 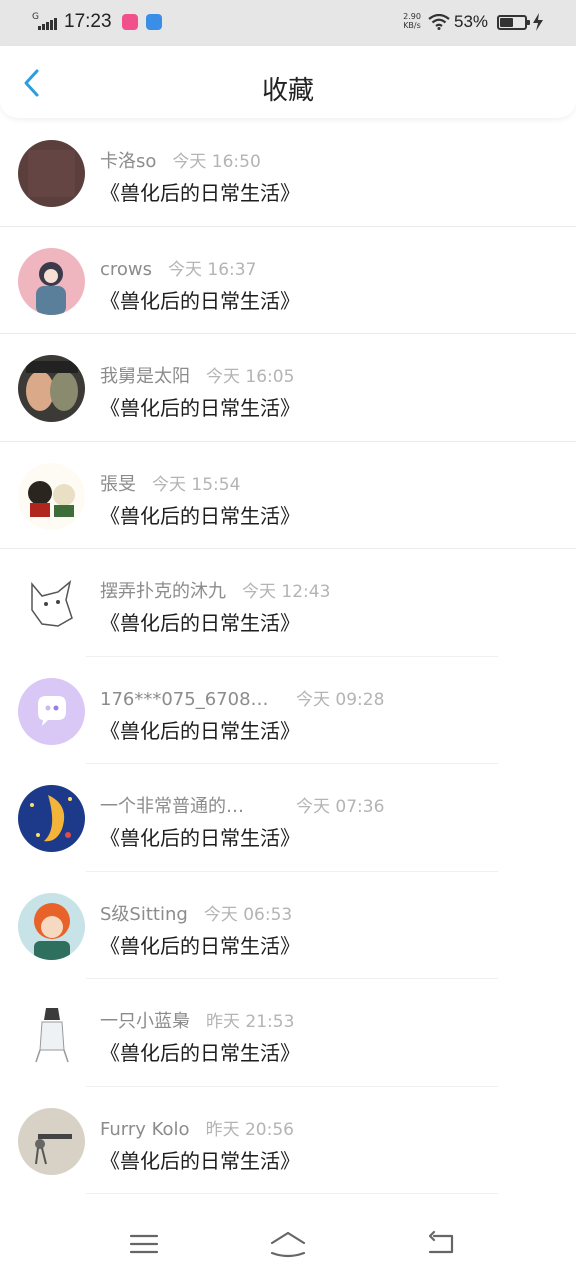 What do you see at coordinates (513, 22) in the screenshot?
I see `battery-icon` at bounding box center [513, 22].